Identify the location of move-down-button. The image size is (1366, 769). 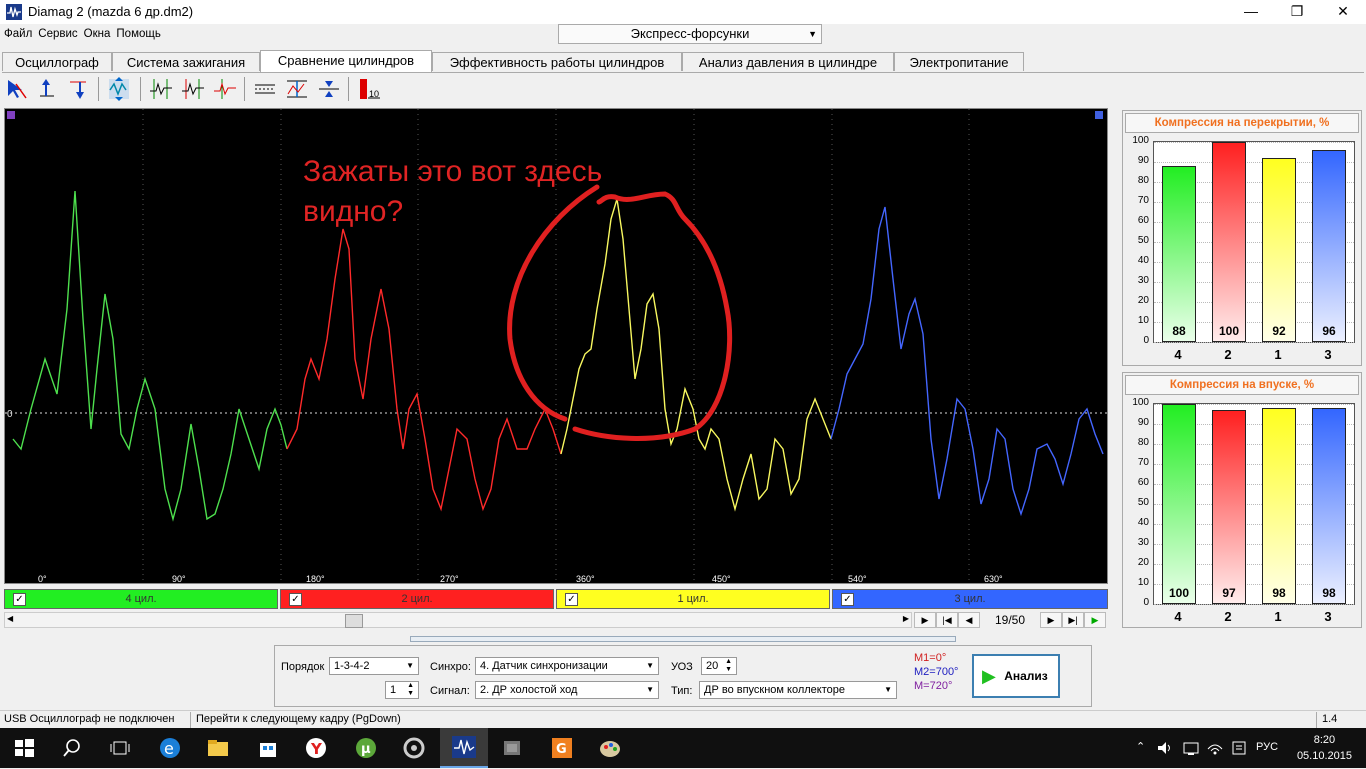
(79, 89).